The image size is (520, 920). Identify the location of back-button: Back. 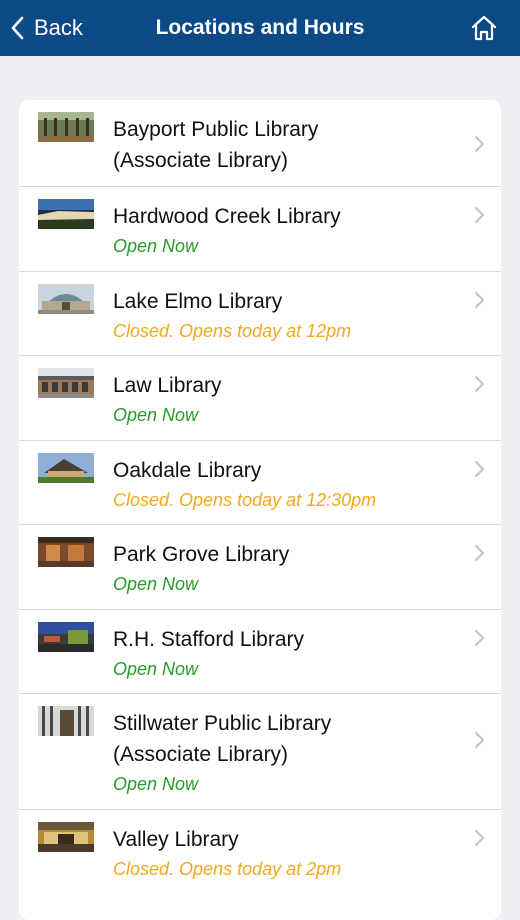
(45, 28).